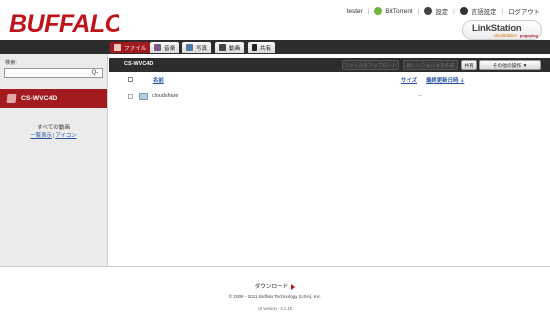 This screenshot has height=325, width=550. What do you see at coordinates (65, 136) in the screenshot?
I see `icon-view-link: アイコン` at bounding box center [65, 136].